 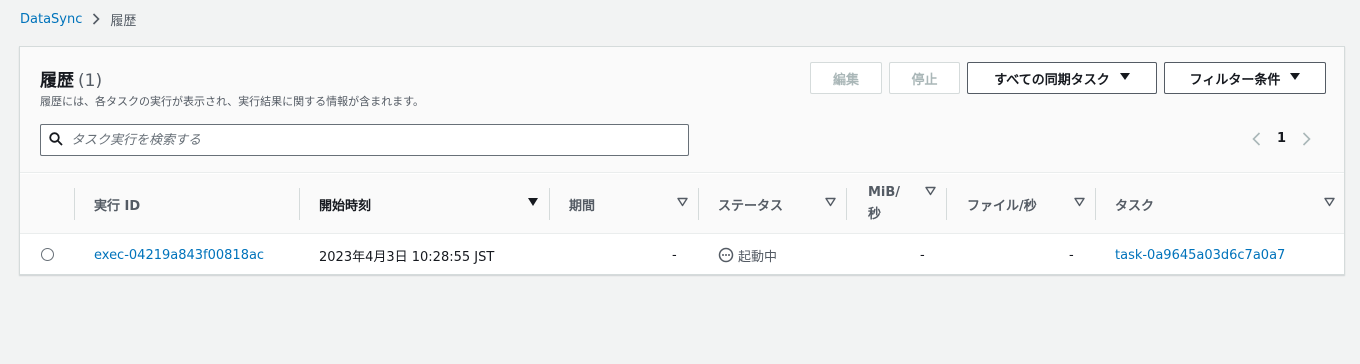 What do you see at coordinates (345, 206) in the screenshot?
I see `column-header-label: 開始時刻` at bounding box center [345, 206].